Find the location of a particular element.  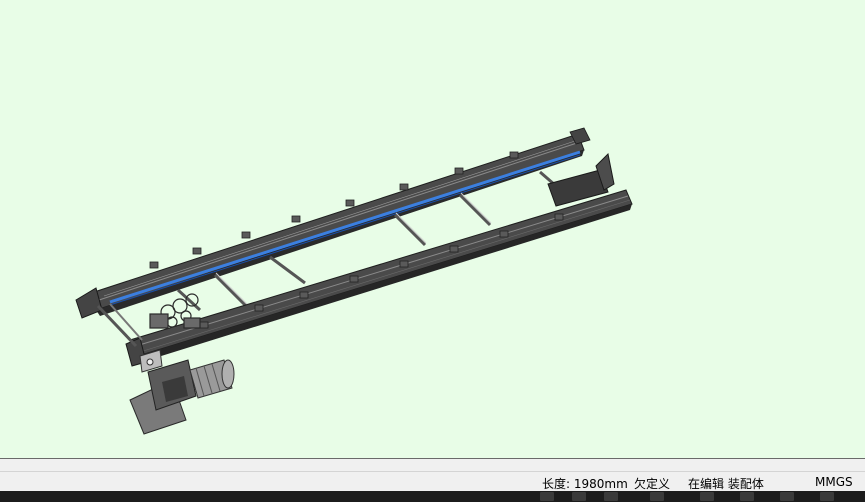

status-bar: 长度: 1980mm 欠定义 在编辑 装配体 MMGS is located at coordinates (432, 481).